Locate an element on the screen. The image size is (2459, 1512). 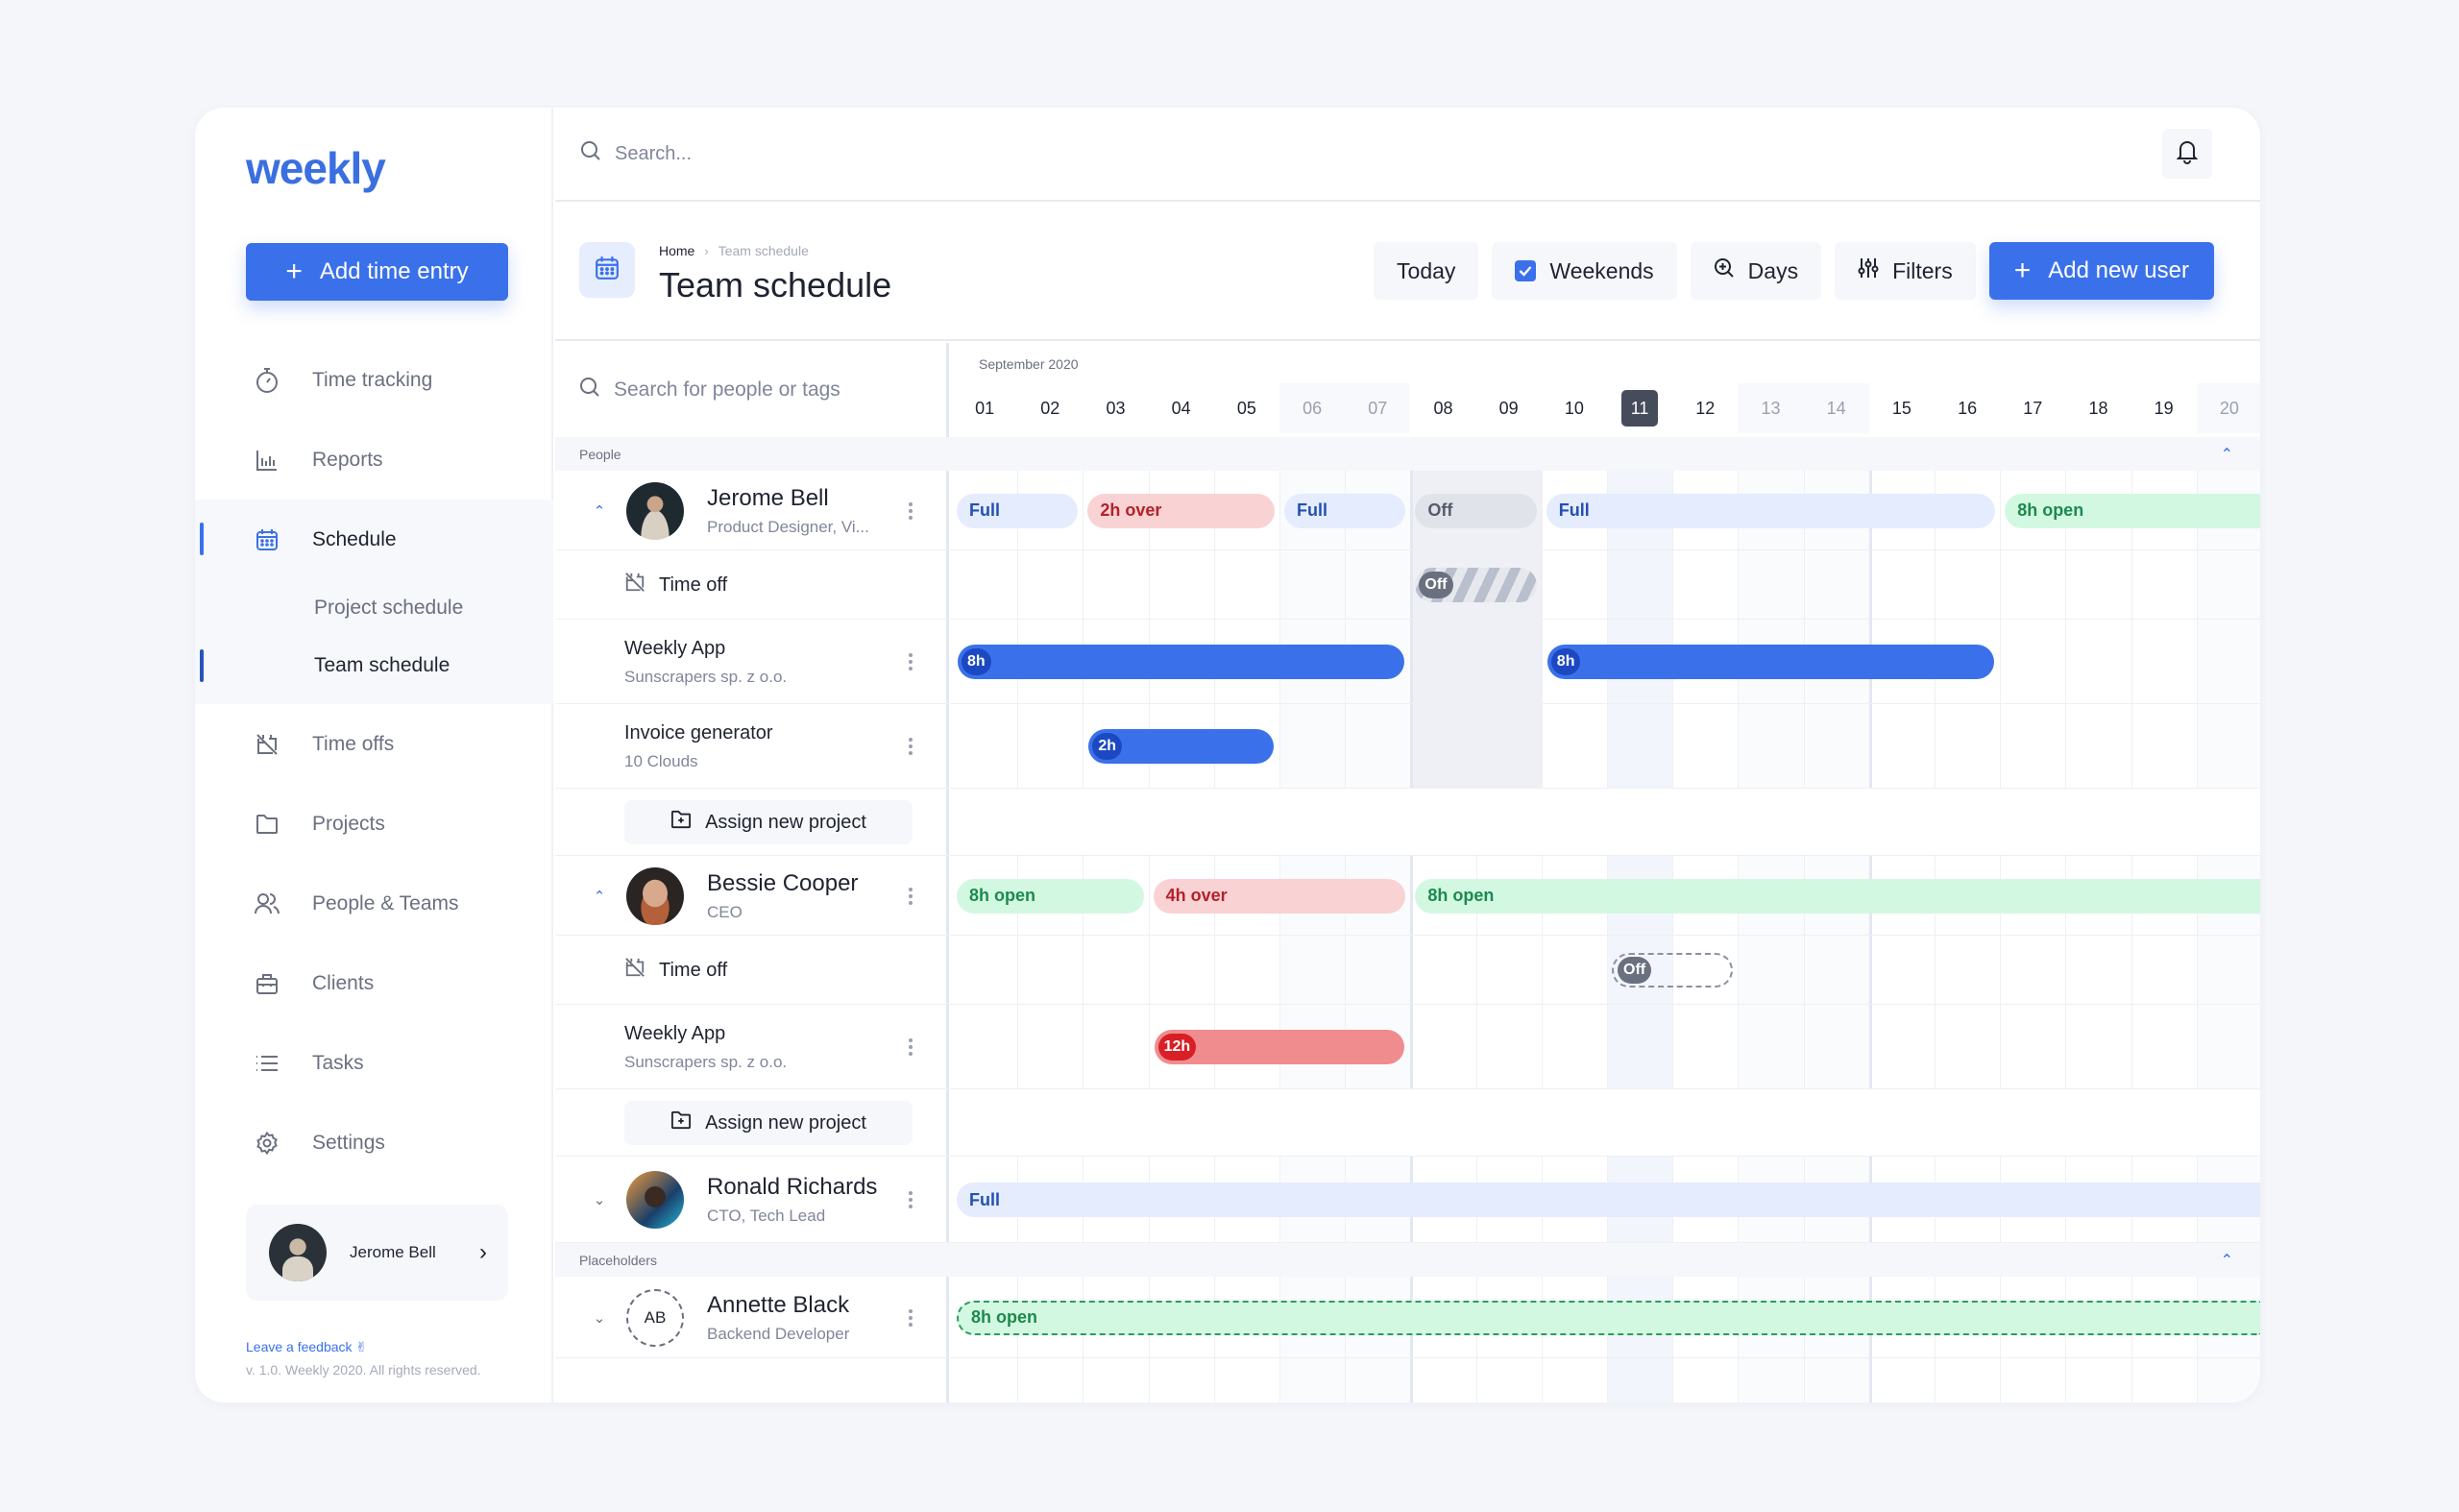
weekends-toggle: Weekends is located at coordinates (1584, 271).